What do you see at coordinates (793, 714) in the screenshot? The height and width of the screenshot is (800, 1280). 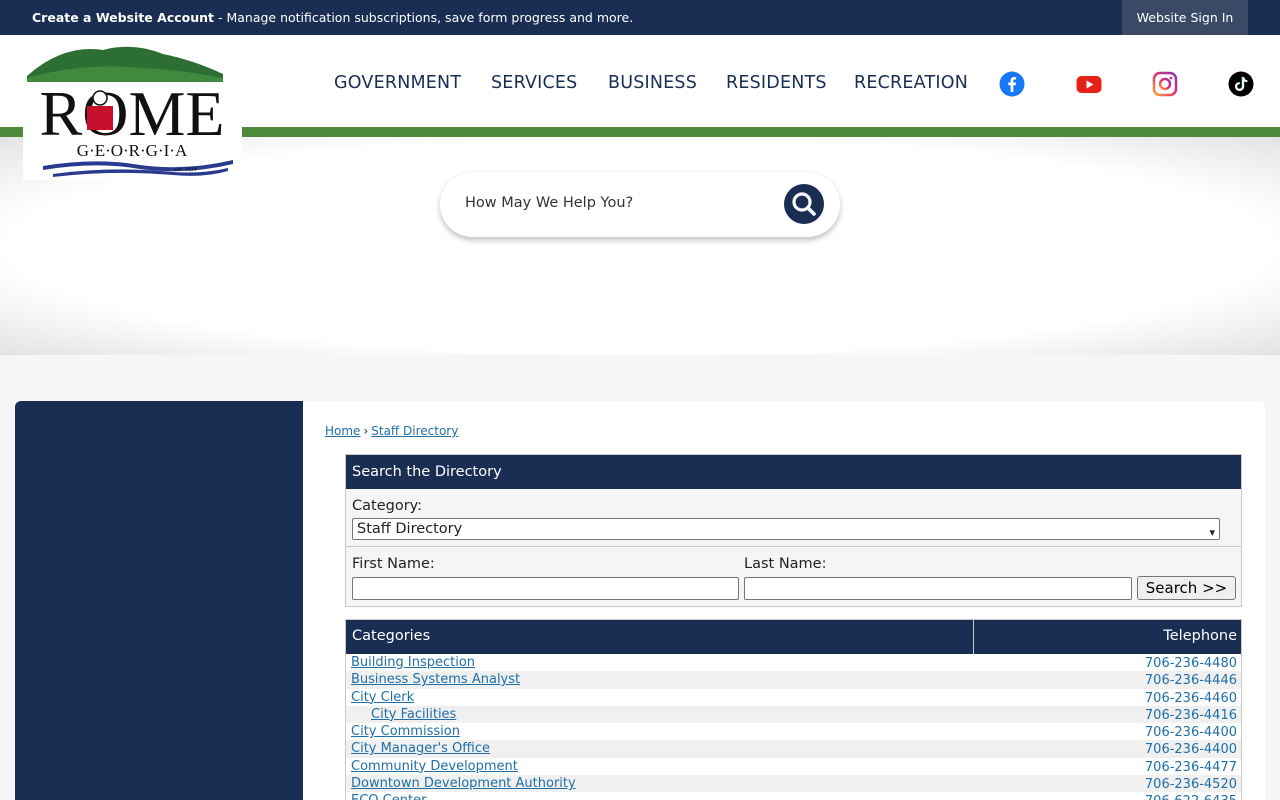 I see `table-row: City Facilities 706-236-4416` at bounding box center [793, 714].